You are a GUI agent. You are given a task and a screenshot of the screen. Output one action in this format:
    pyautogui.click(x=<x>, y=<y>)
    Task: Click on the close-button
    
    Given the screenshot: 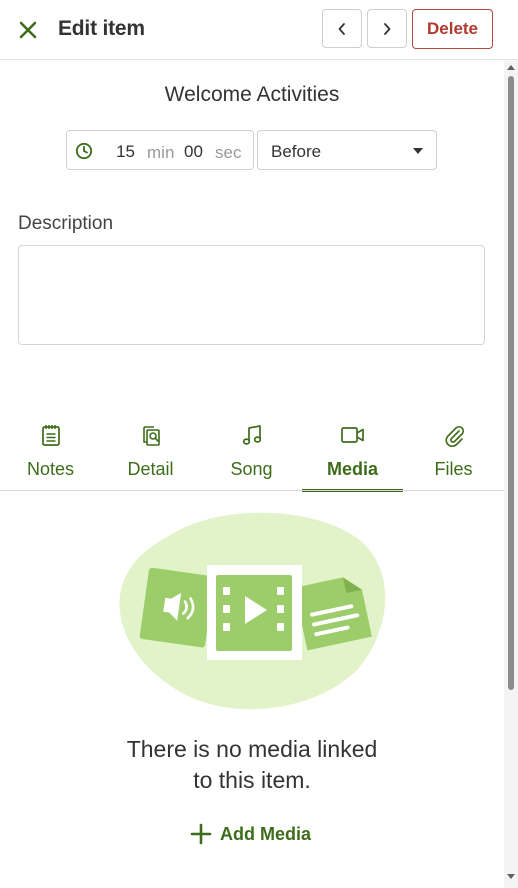 What is the action you would take?
    pyautogui.click(x=28, y=30)
    